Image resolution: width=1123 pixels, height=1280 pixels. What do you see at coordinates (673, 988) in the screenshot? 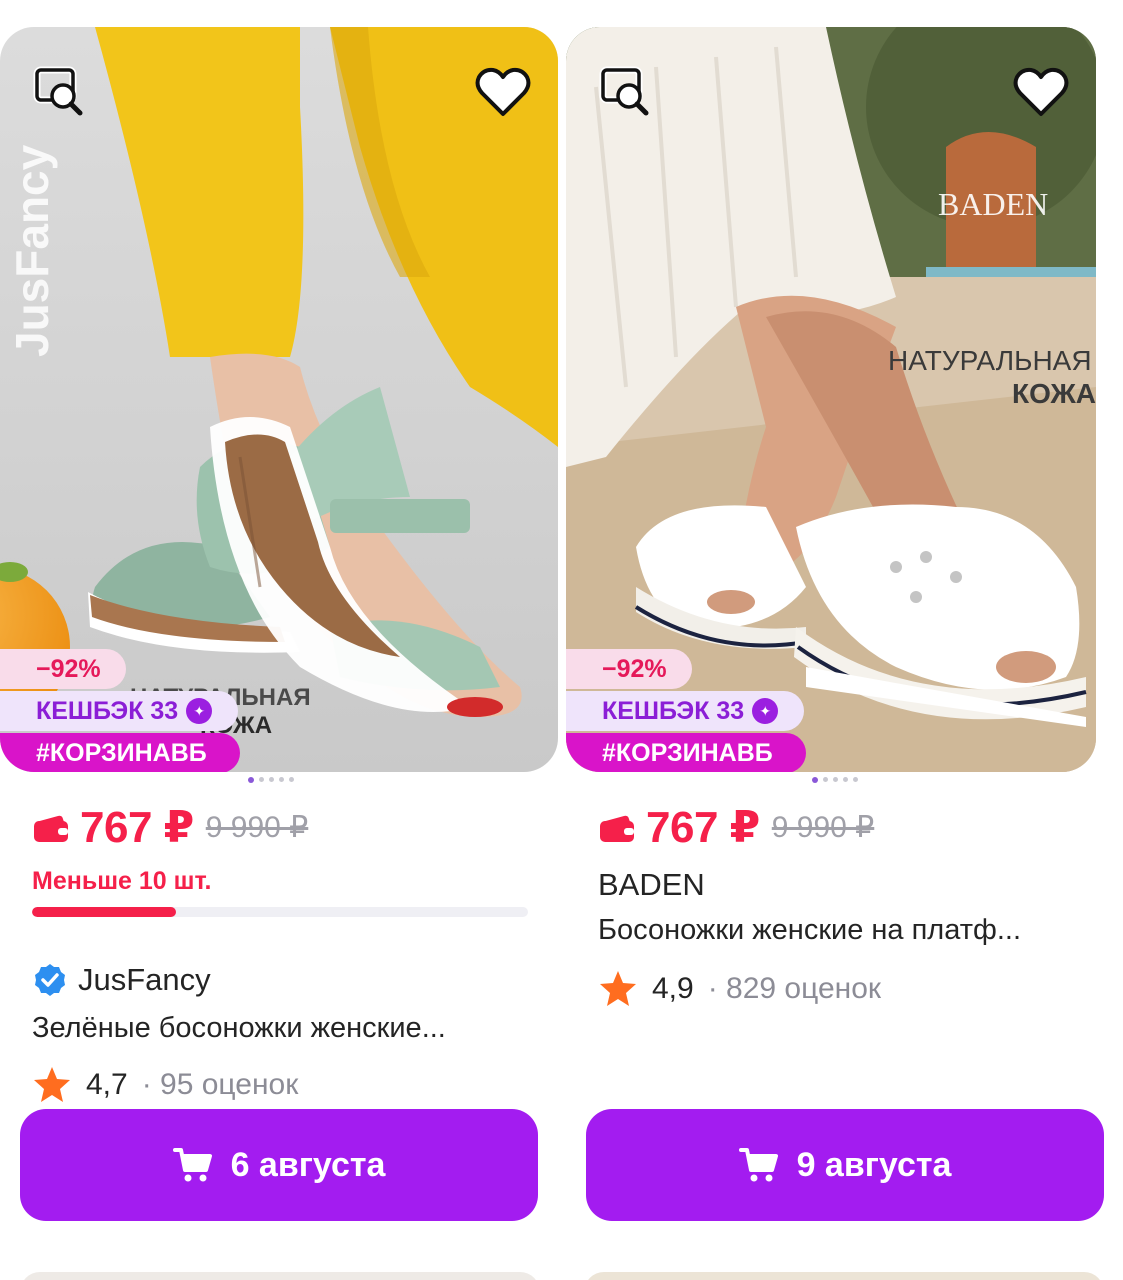
I see `rating-value: 4,9` at bounding box center [673, 988].